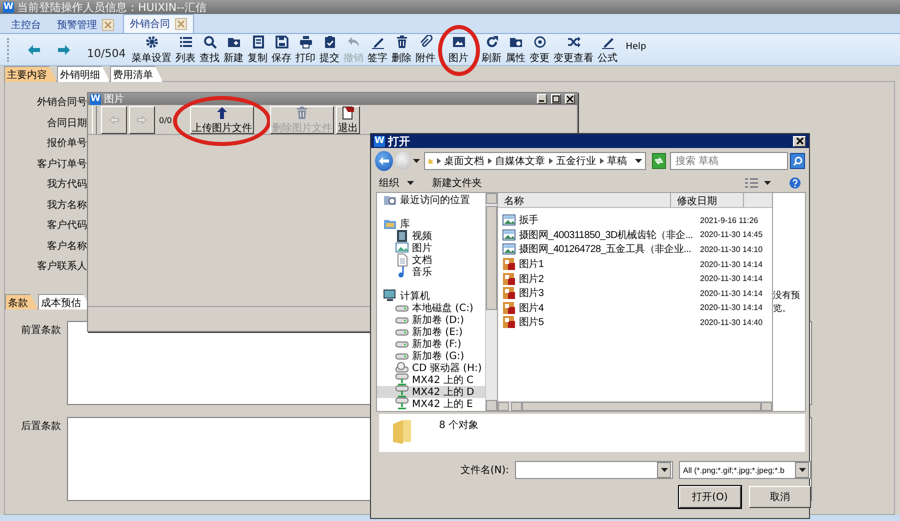 The image size is (900, 521). What do you see at coordinates (731, 264) in the screenshot?
I see `file-date: 2020-11-30 14:14` at bounding box center [731, 264].